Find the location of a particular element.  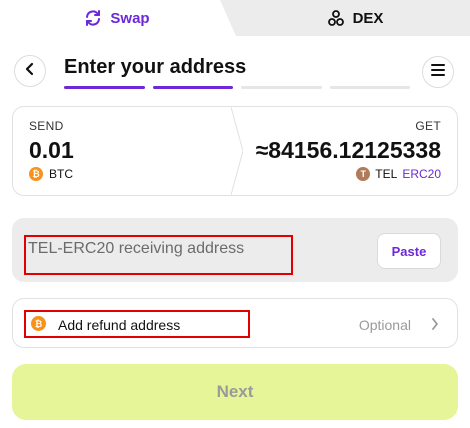

tel-coin-icon: T is located at coordinates (363, 174).